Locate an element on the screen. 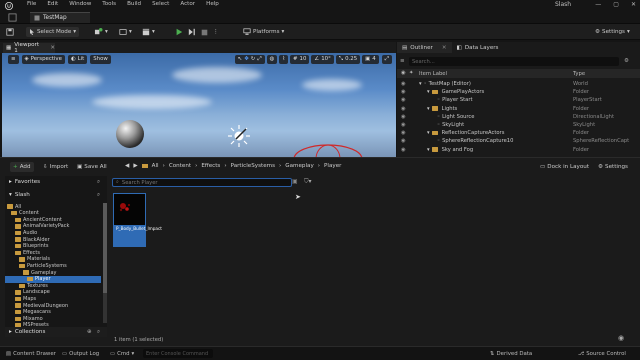 Image resolution: width=640 pixels, height=360 pixels. sky-sphere-gizmo is located at coordinates (328, 147).